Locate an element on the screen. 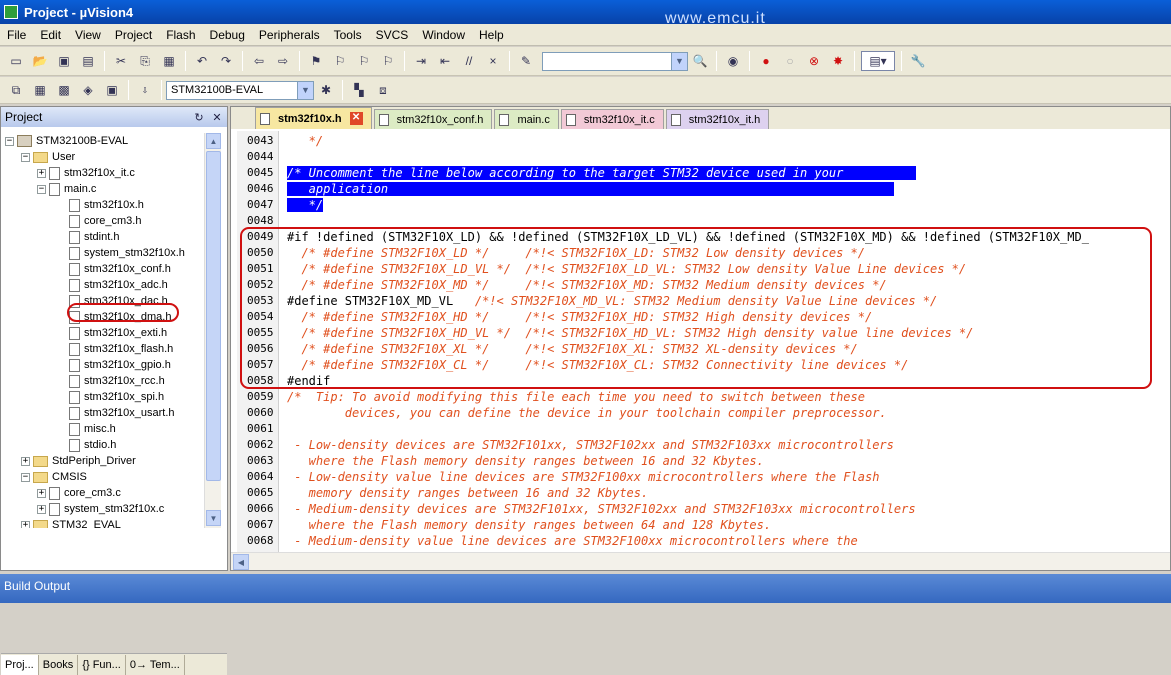 This screenshot has width=1171, height=675. tree-item: stm32f10x_conf.h is located at coordinates (114, 269).